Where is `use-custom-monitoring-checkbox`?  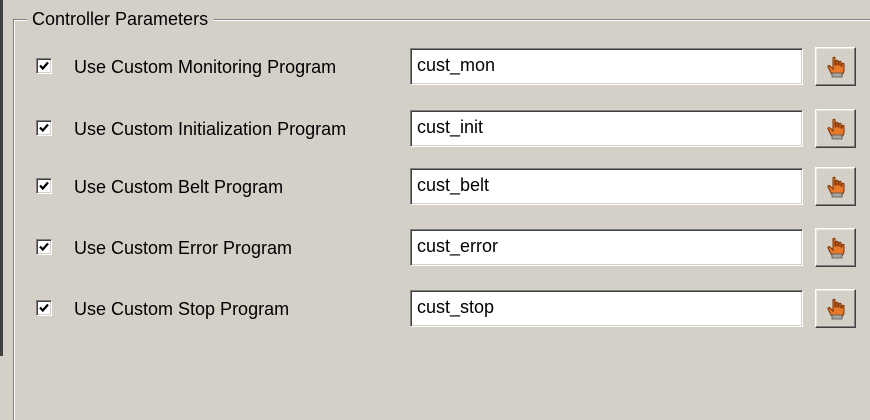
use-custom-monitoring-checkbox is located at coordinates (44, 66).